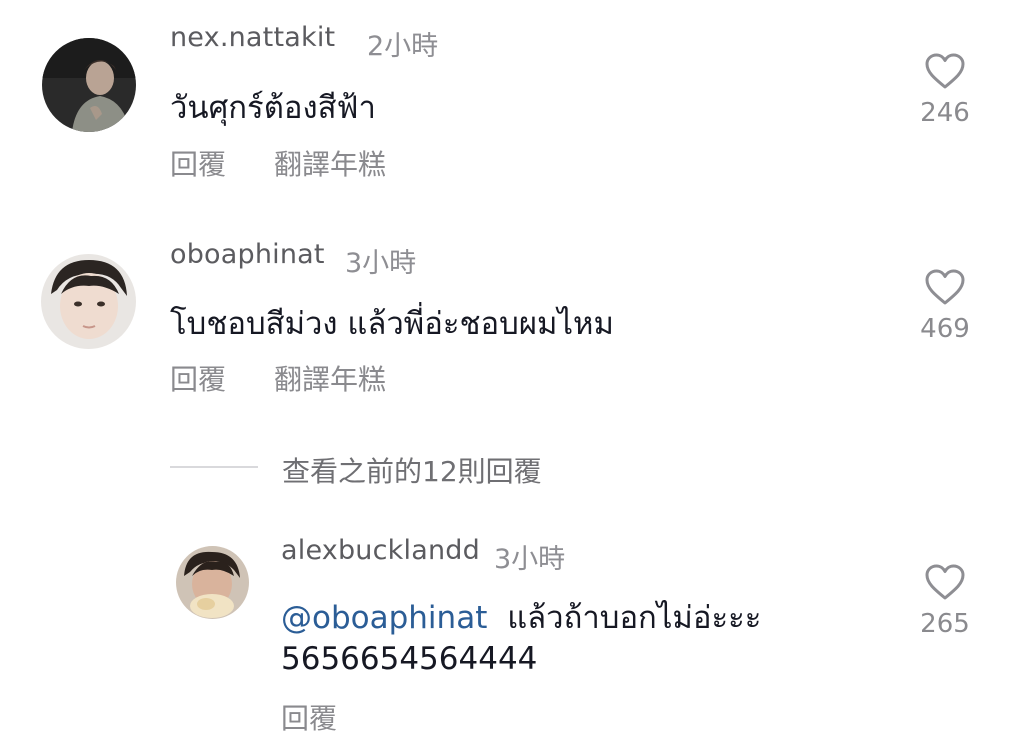  What do you see at coordinates (273, 108) in the screenshot?
I see `comment-text: วันศุกร์ต้องสีฟ้า` at bounding box center [273, 108].